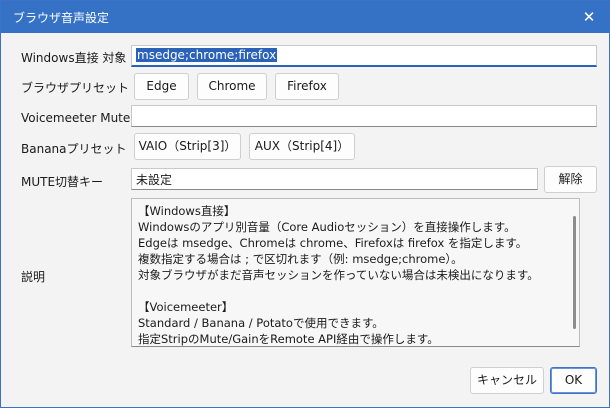  I want to click on description-scrollbar, so click(574, 272).